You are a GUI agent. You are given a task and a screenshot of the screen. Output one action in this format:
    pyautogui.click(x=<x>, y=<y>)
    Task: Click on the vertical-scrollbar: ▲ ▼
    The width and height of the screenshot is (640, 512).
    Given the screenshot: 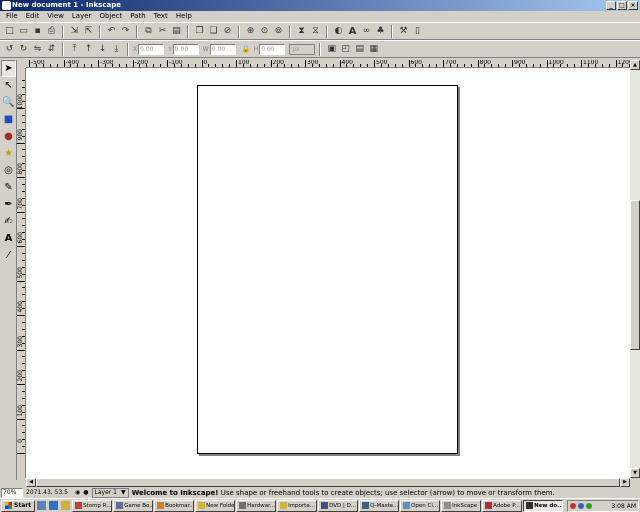 What is the action you would take?
    pyautogui.click(x=635, y=269)
    